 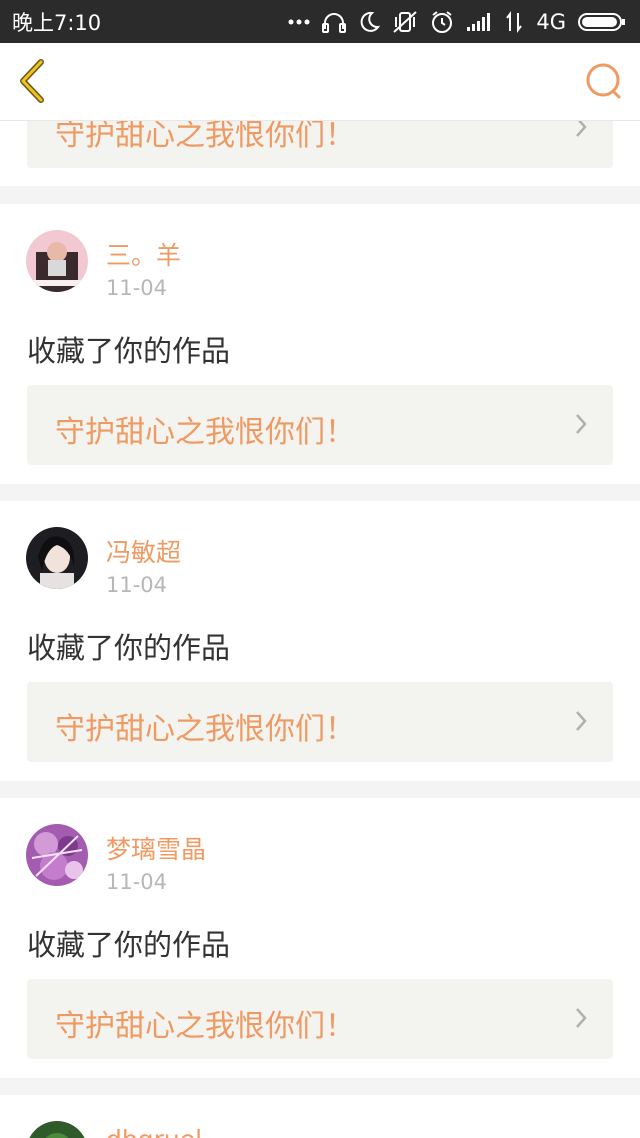 What do you see at coordinates (442, 21) in the screenshot?
I see `alarm-icon` at bounding box center [442, 21].